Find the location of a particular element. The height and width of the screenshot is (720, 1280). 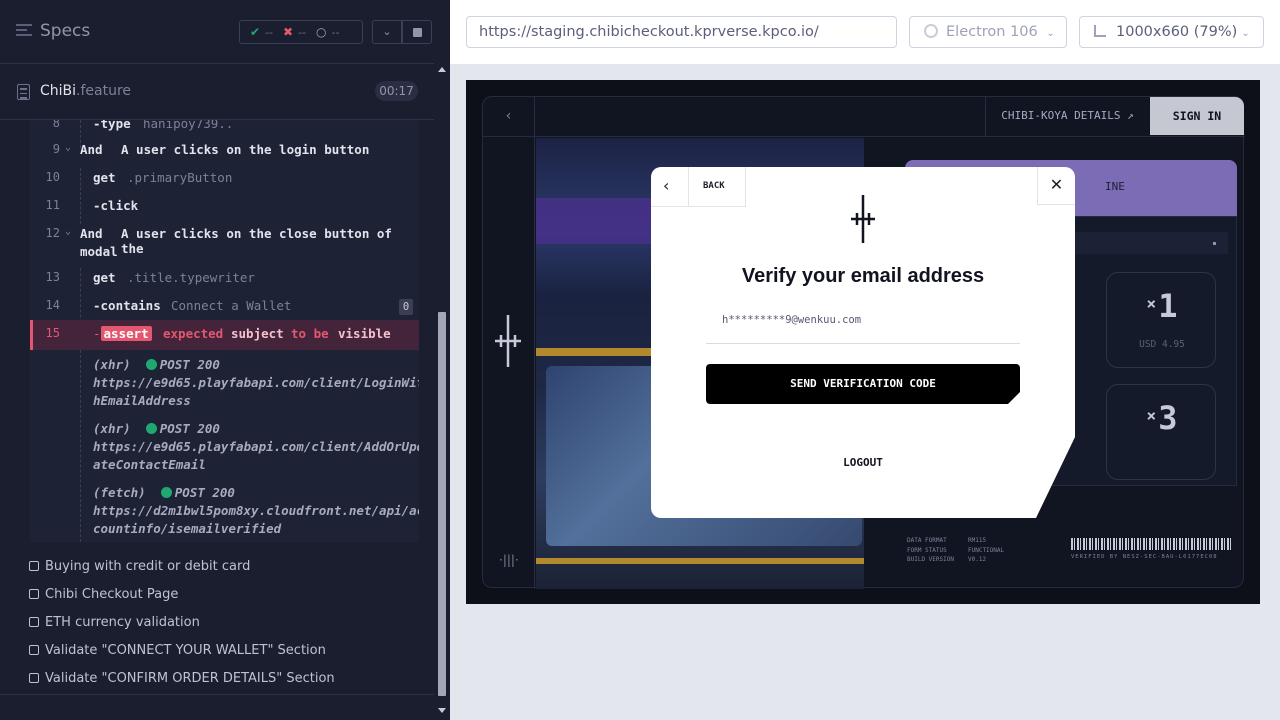

match-count-badge: 0 is located at coordinates (406, 307).